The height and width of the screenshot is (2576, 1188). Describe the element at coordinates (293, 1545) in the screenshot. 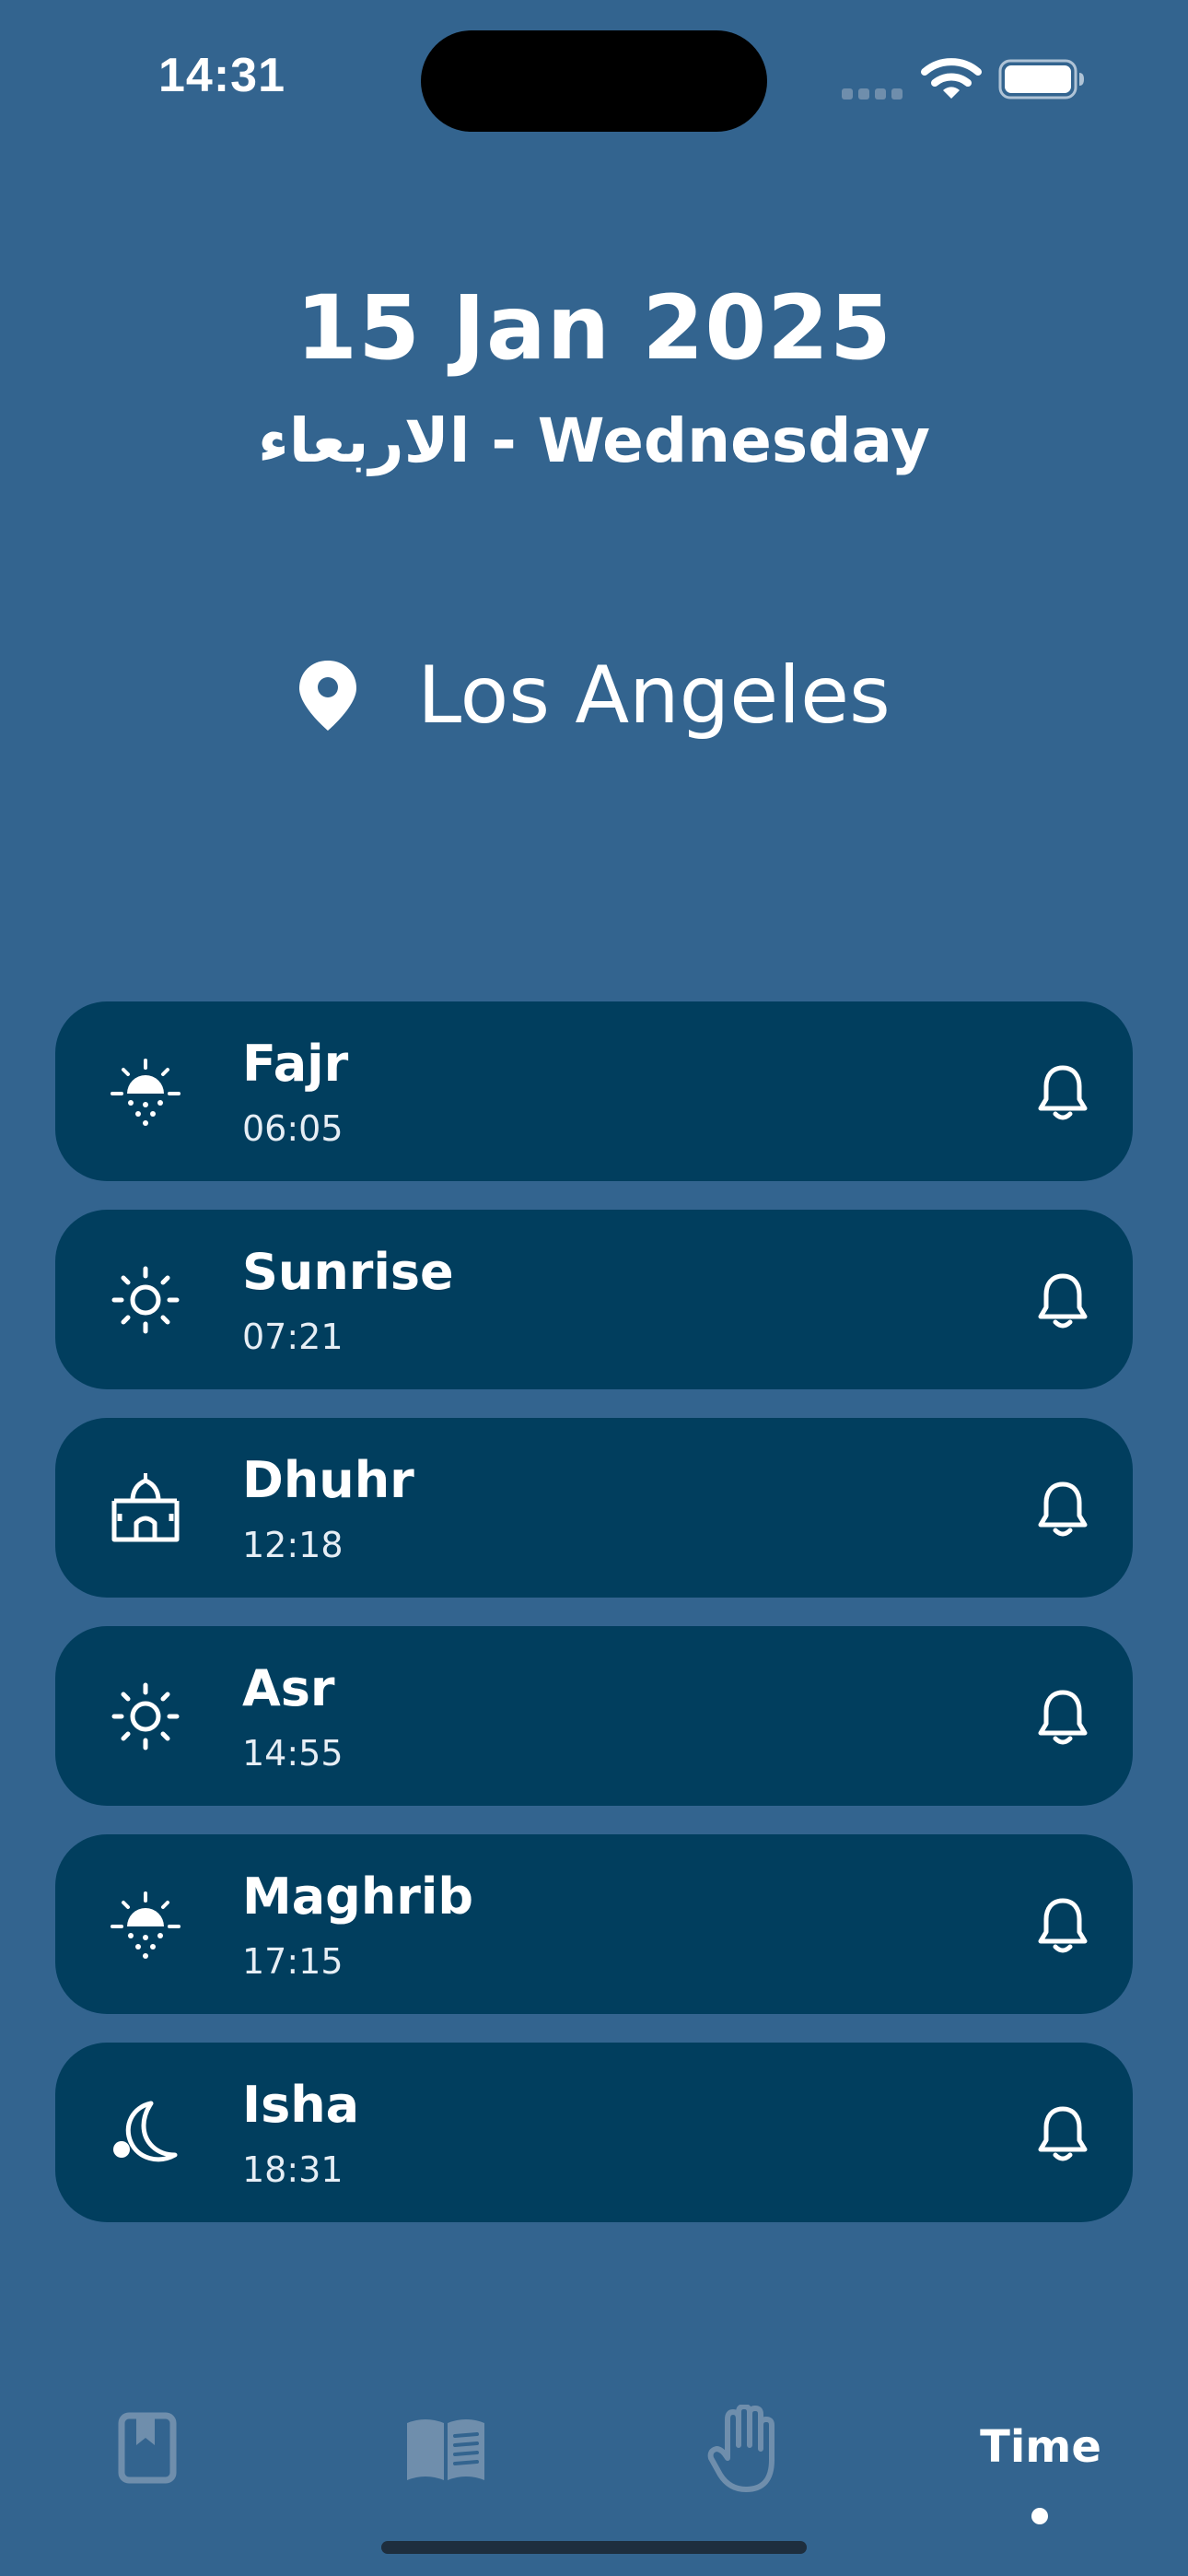

I see `prayer-time: 12:18` at that location.